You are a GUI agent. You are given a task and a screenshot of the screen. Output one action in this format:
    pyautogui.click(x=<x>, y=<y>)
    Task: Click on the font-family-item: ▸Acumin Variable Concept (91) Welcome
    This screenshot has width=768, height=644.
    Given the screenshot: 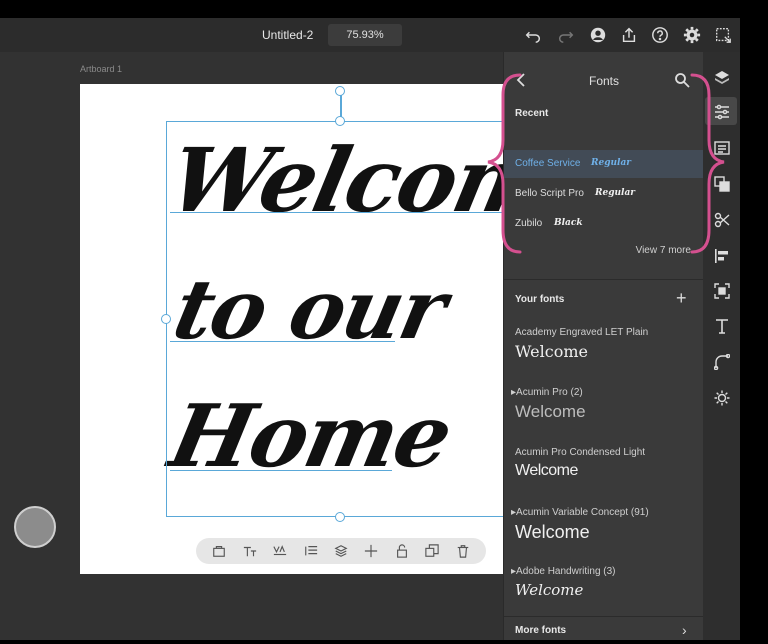 What is the action you would take?
    pyautogui.click(x=603, y=525)
    